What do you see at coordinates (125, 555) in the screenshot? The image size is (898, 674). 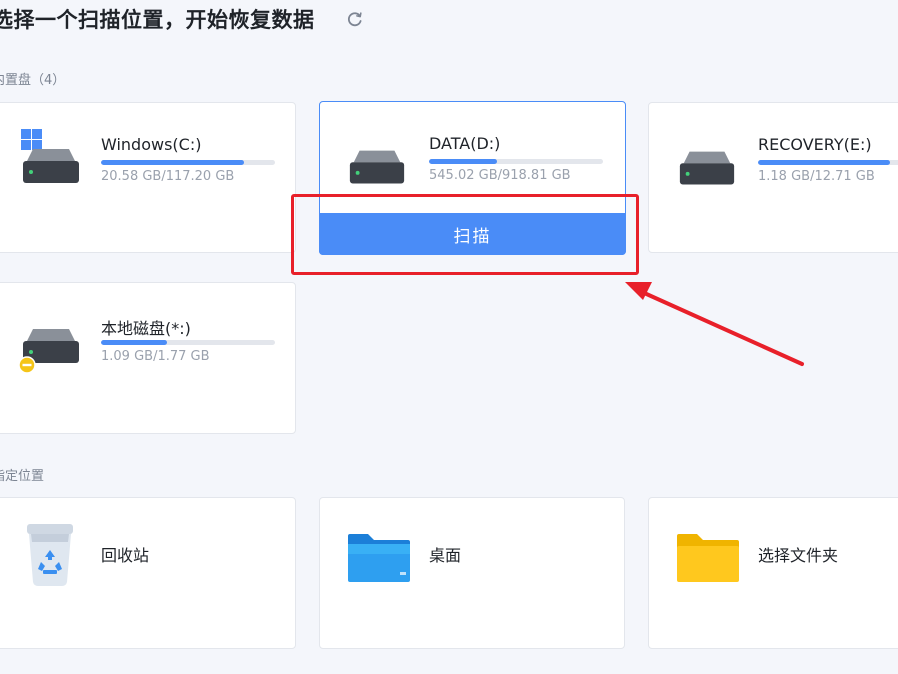 I see `location-name: 回收站` at bounding box center [125, 555].